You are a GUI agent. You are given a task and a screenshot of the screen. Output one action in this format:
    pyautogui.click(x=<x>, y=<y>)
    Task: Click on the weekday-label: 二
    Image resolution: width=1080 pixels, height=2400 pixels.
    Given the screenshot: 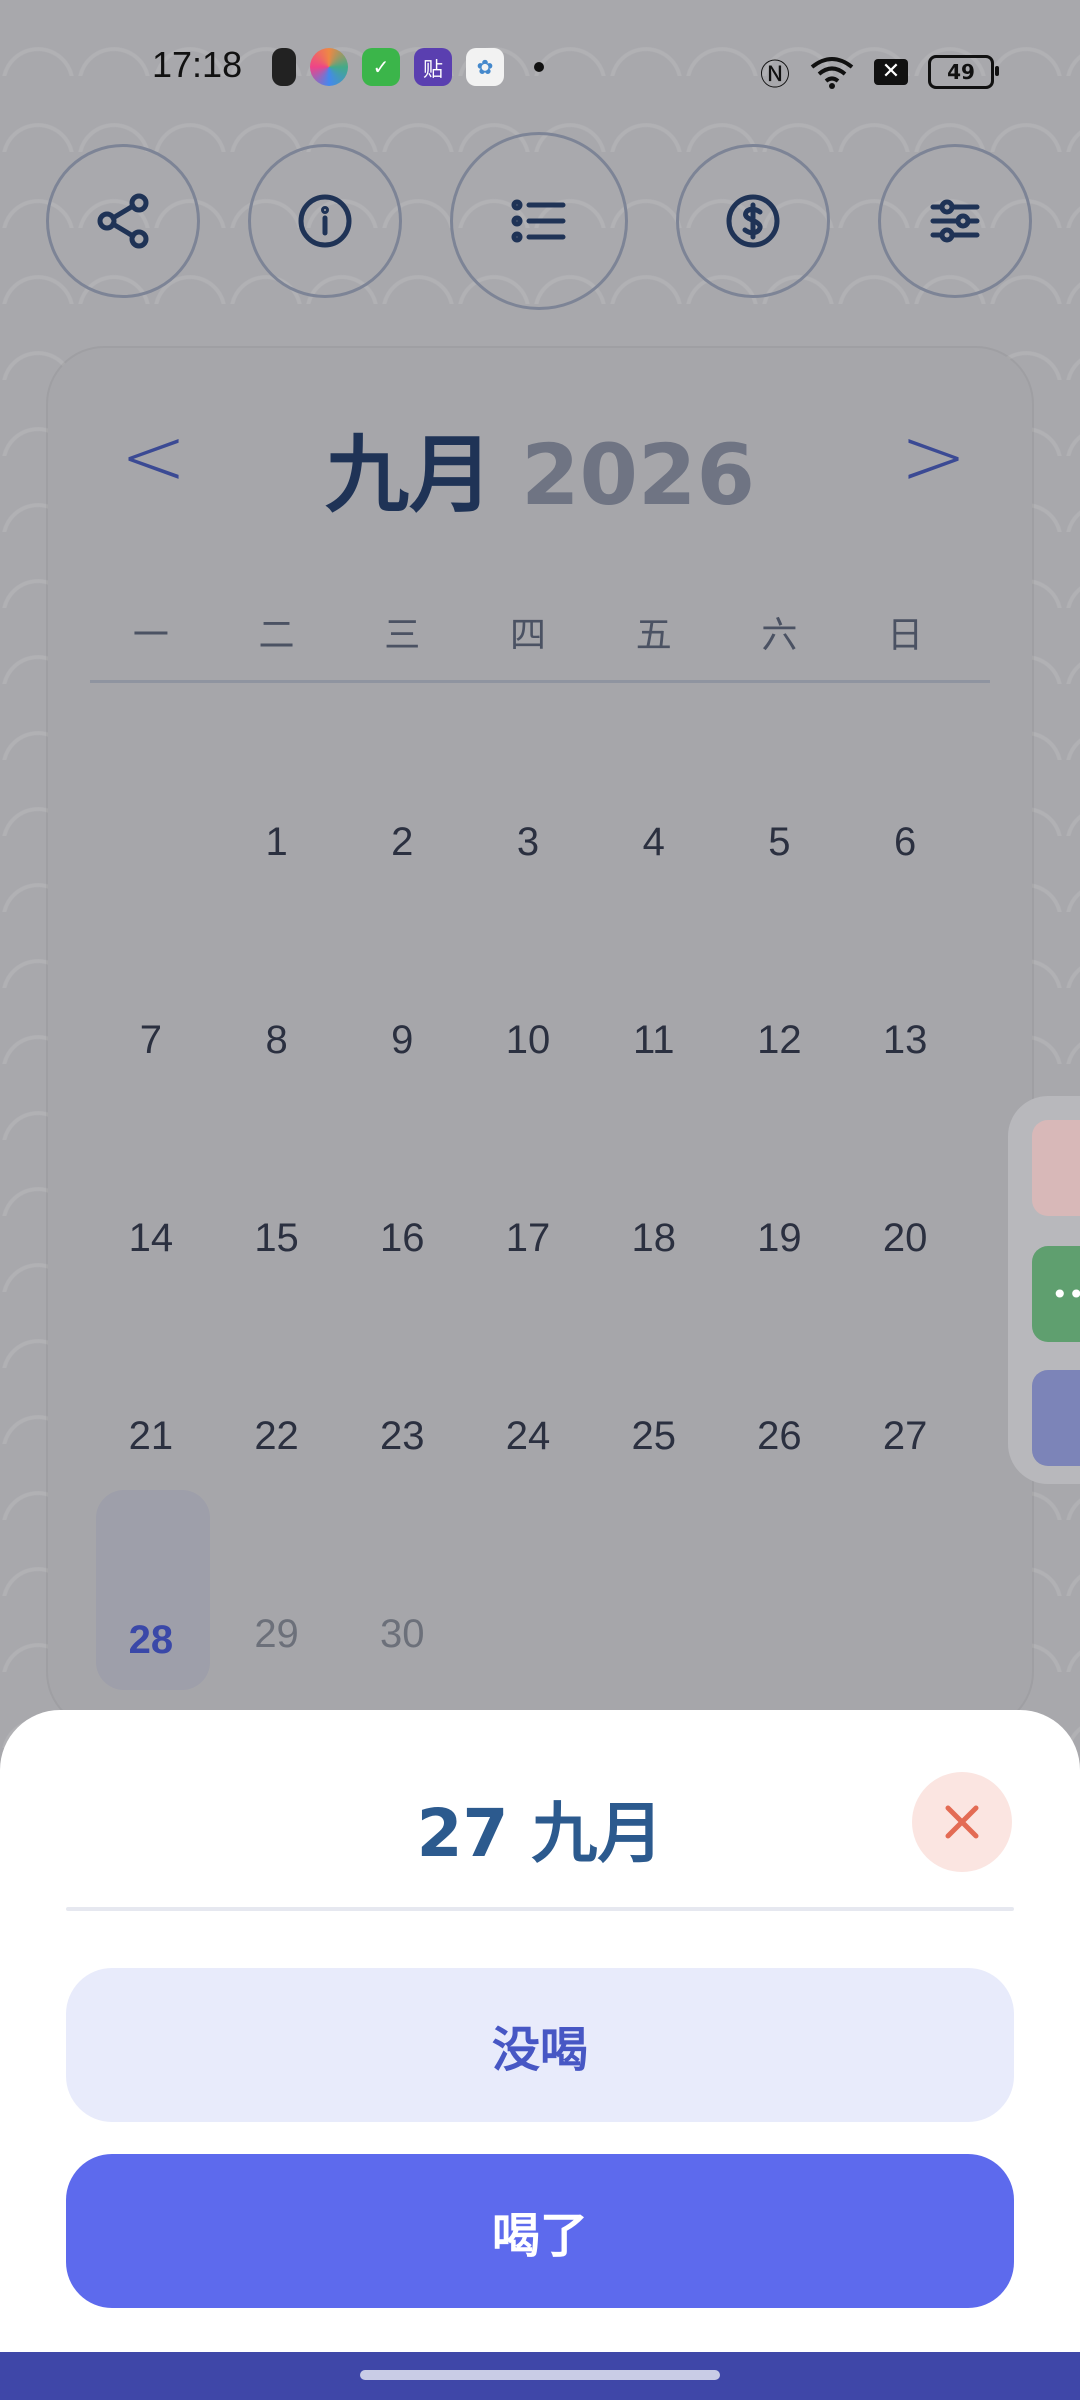 What is the action you would take?
    pyautogui.click(x=276, y=635)
    